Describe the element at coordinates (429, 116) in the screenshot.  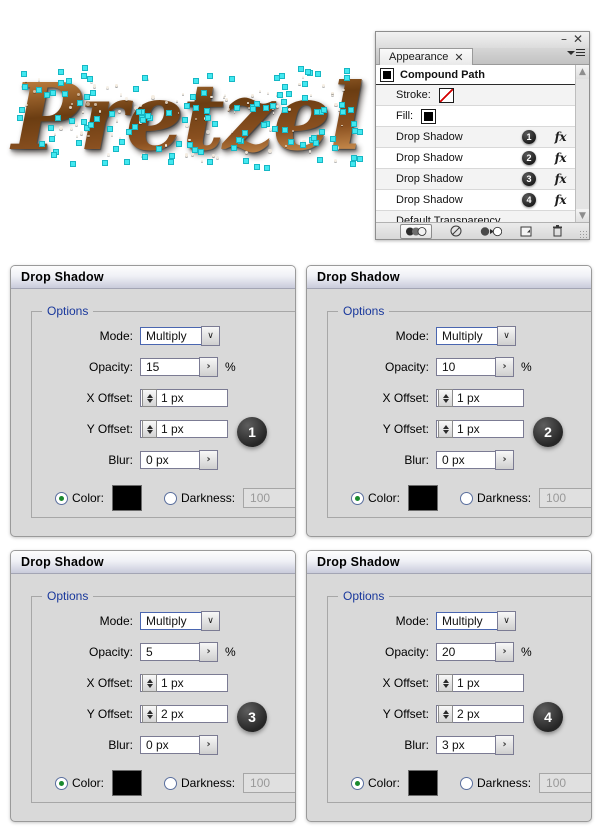
I see `fill-color-swatch` at that location.